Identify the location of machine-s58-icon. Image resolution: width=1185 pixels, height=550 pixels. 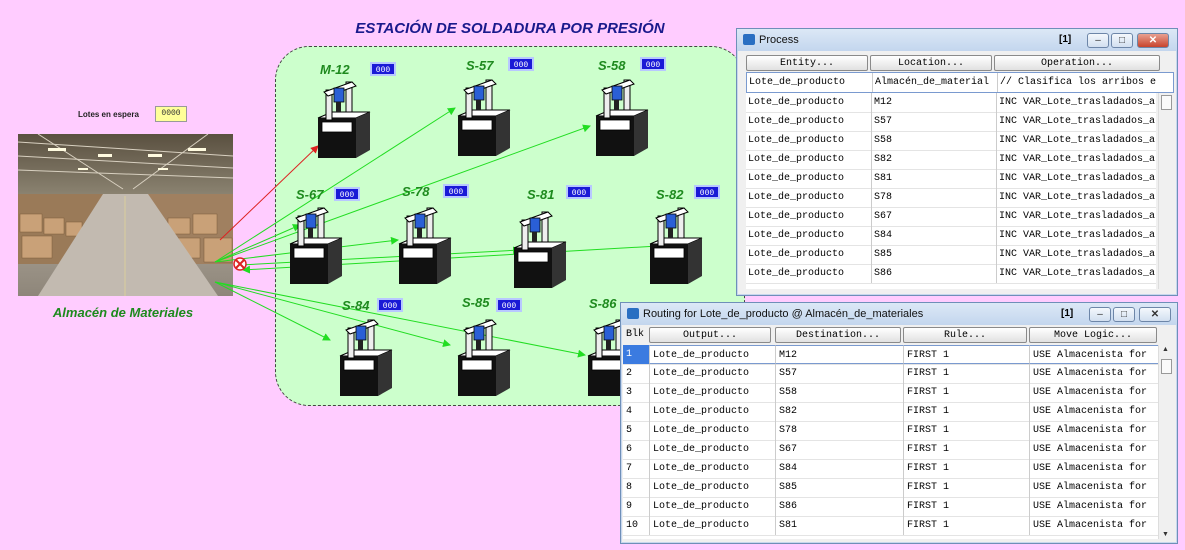
(622, 116).